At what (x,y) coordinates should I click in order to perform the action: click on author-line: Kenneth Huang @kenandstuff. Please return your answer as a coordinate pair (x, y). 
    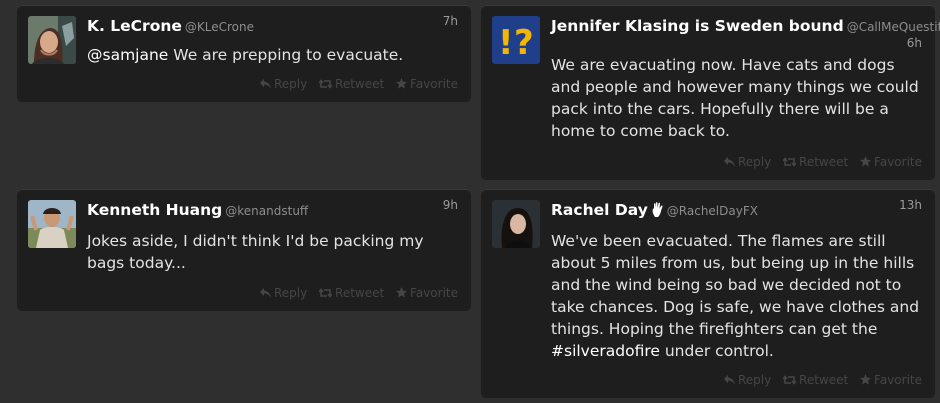
    Looking at the image, I should click on (197, 210).